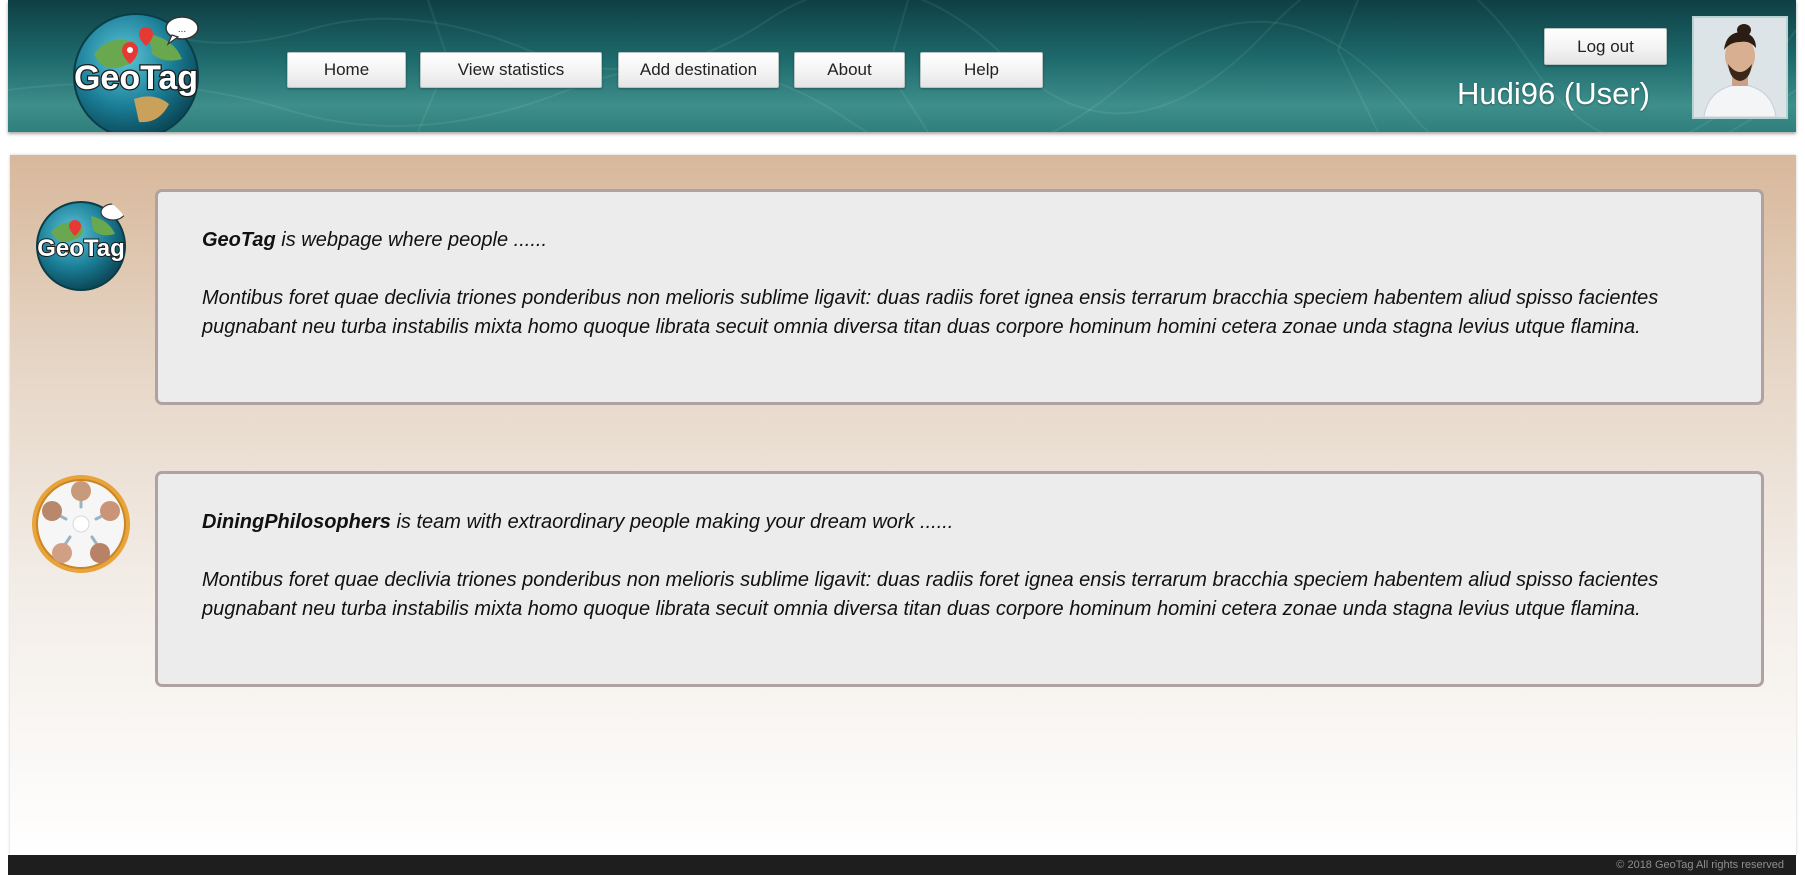  I want to click on nav-view-statistics-button: View statistics, so click(511, 70).